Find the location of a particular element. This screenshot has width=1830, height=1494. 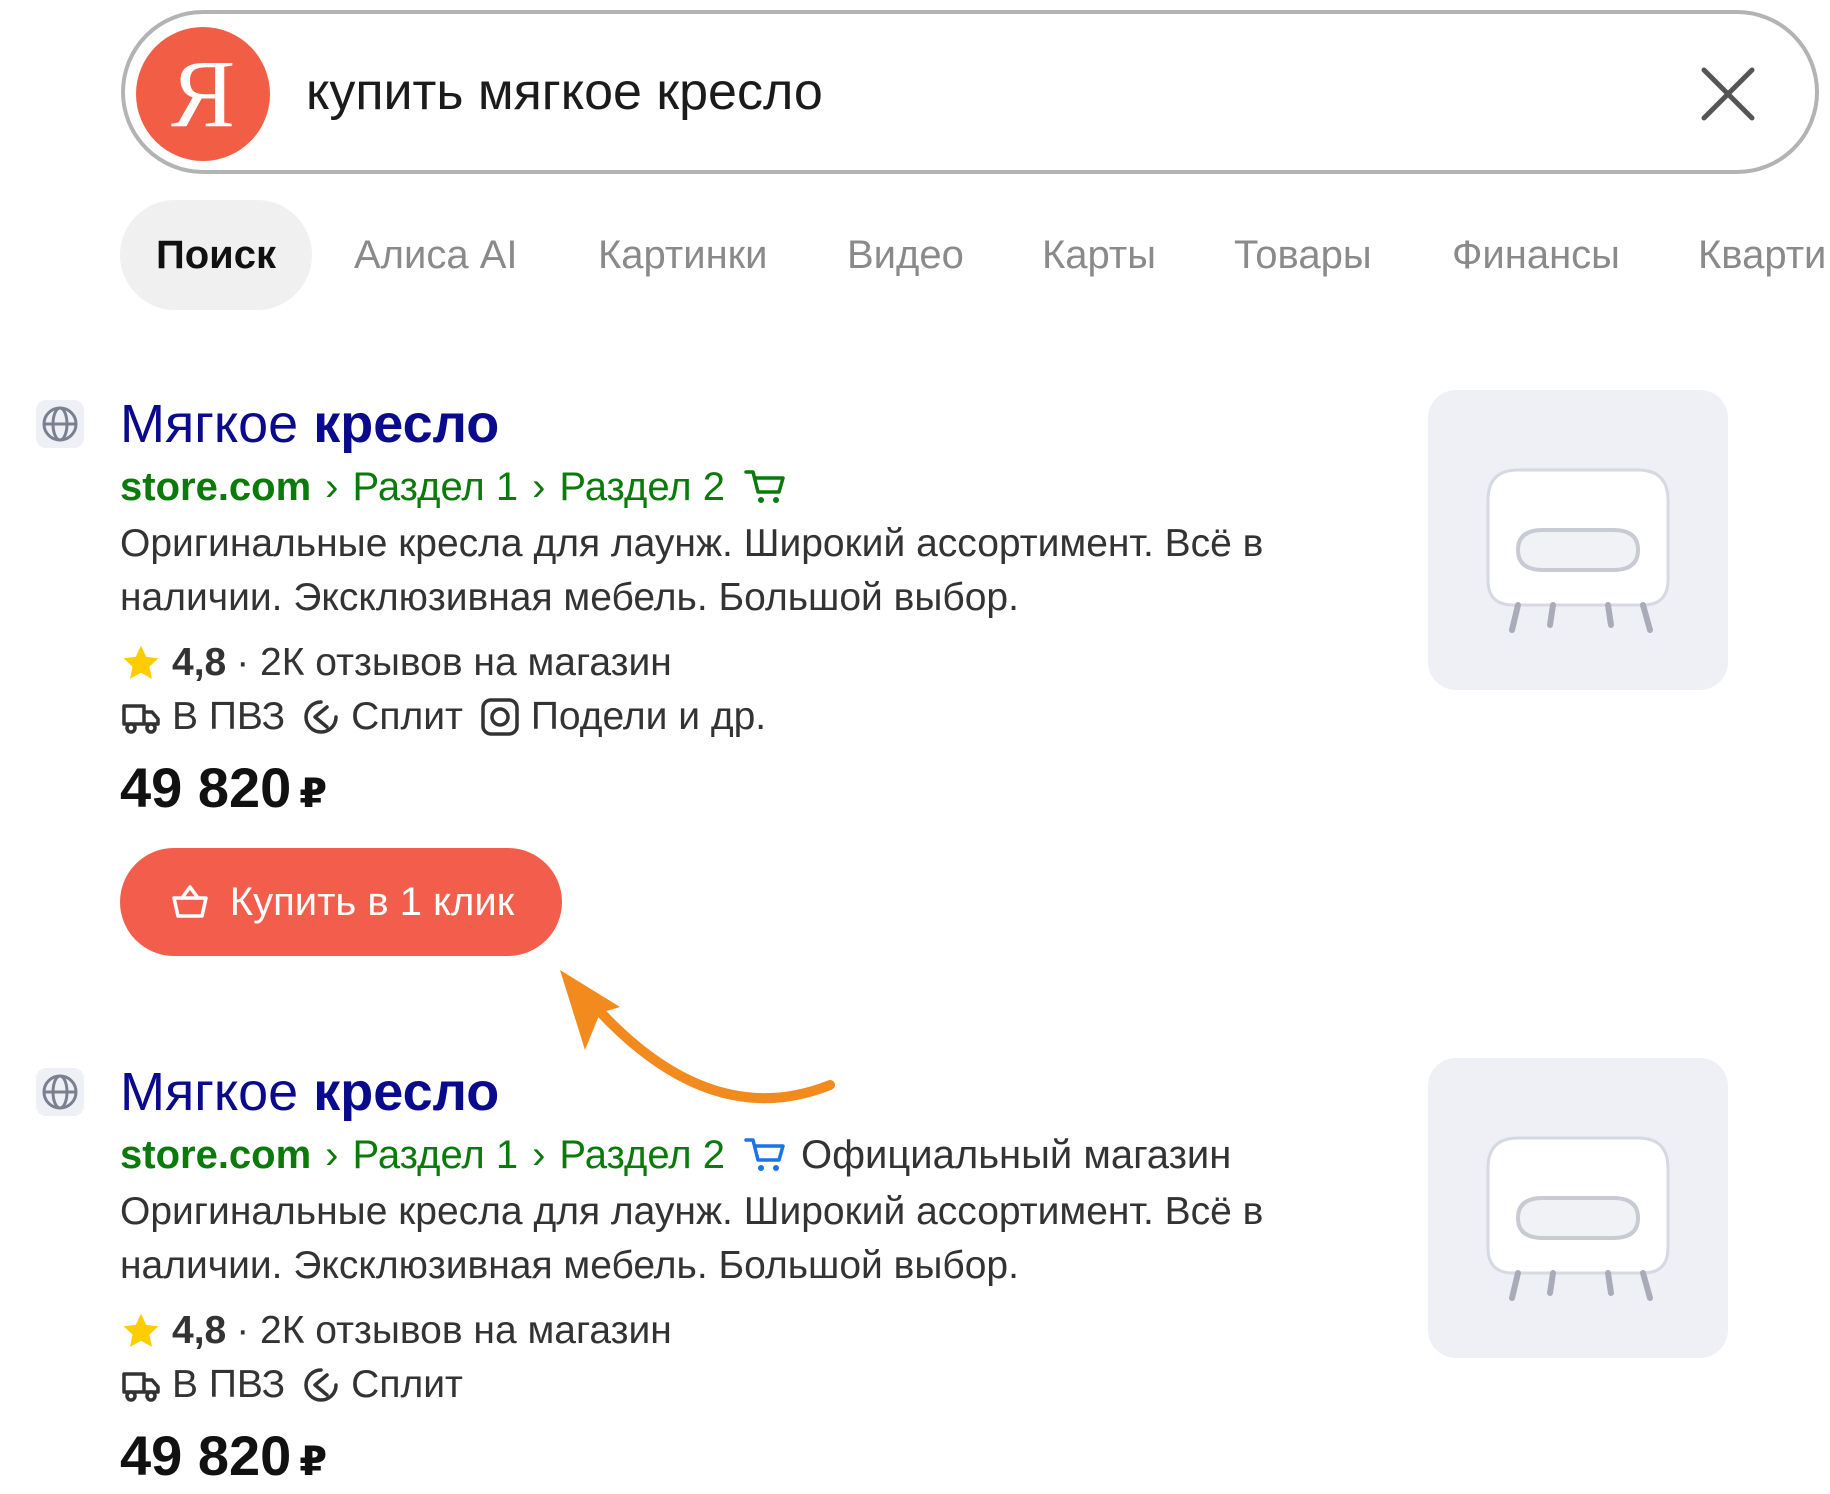

buy-one-click-button: Купить в 1 клик is located at coordinates (341, 902).